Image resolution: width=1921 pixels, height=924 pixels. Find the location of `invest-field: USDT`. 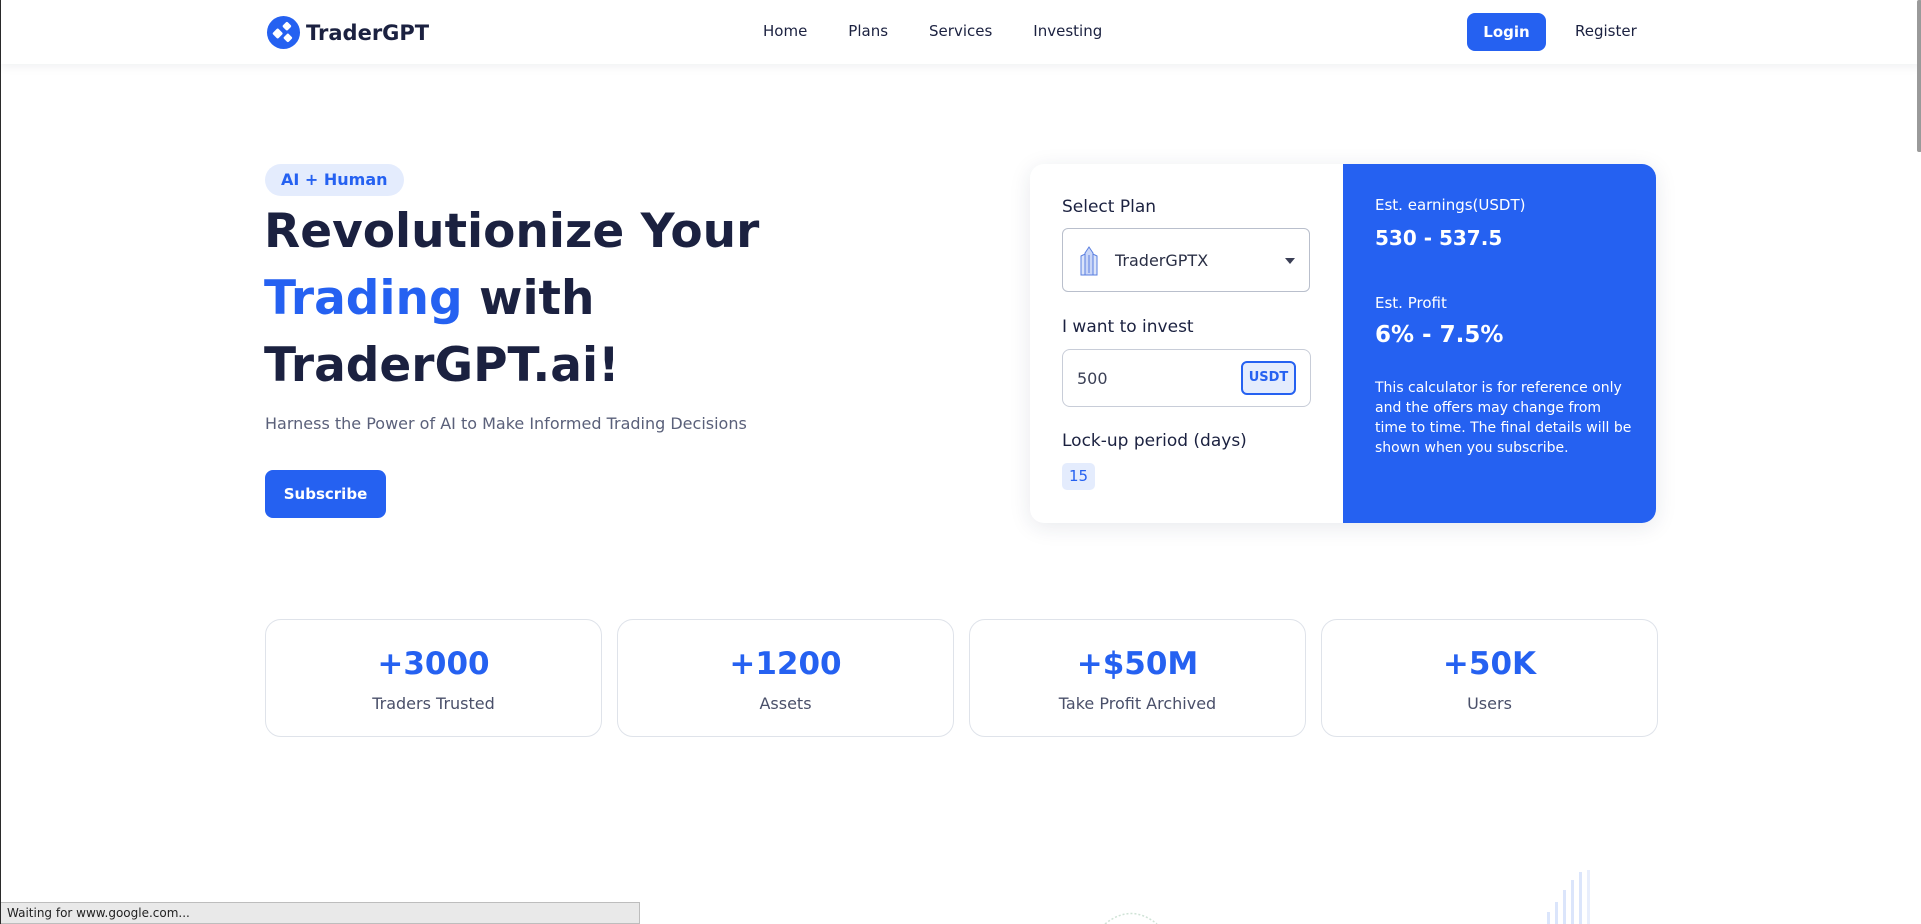

invest-field: USDT is located at coordinates (1186, 378).